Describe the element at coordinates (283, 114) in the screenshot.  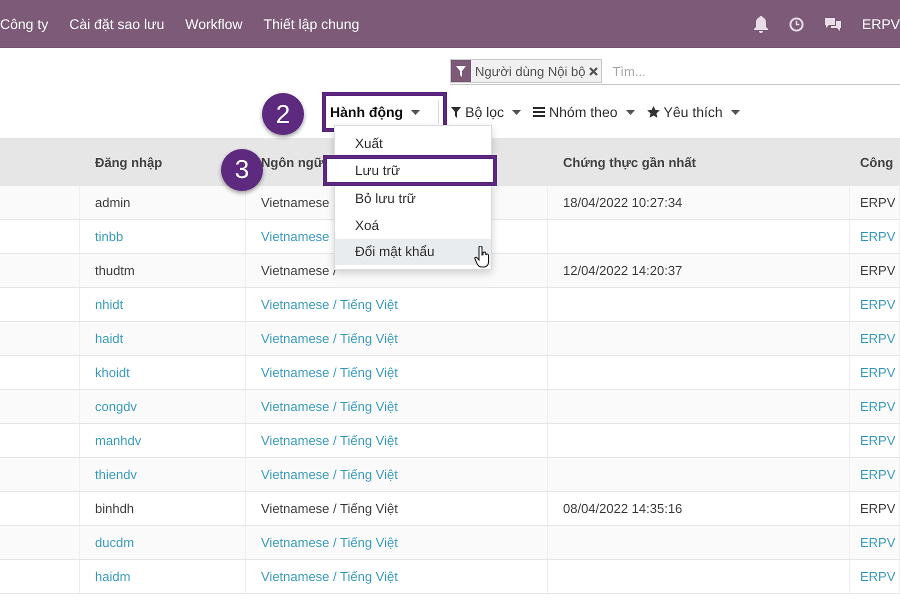
I see `step-badge: 2` at that location.